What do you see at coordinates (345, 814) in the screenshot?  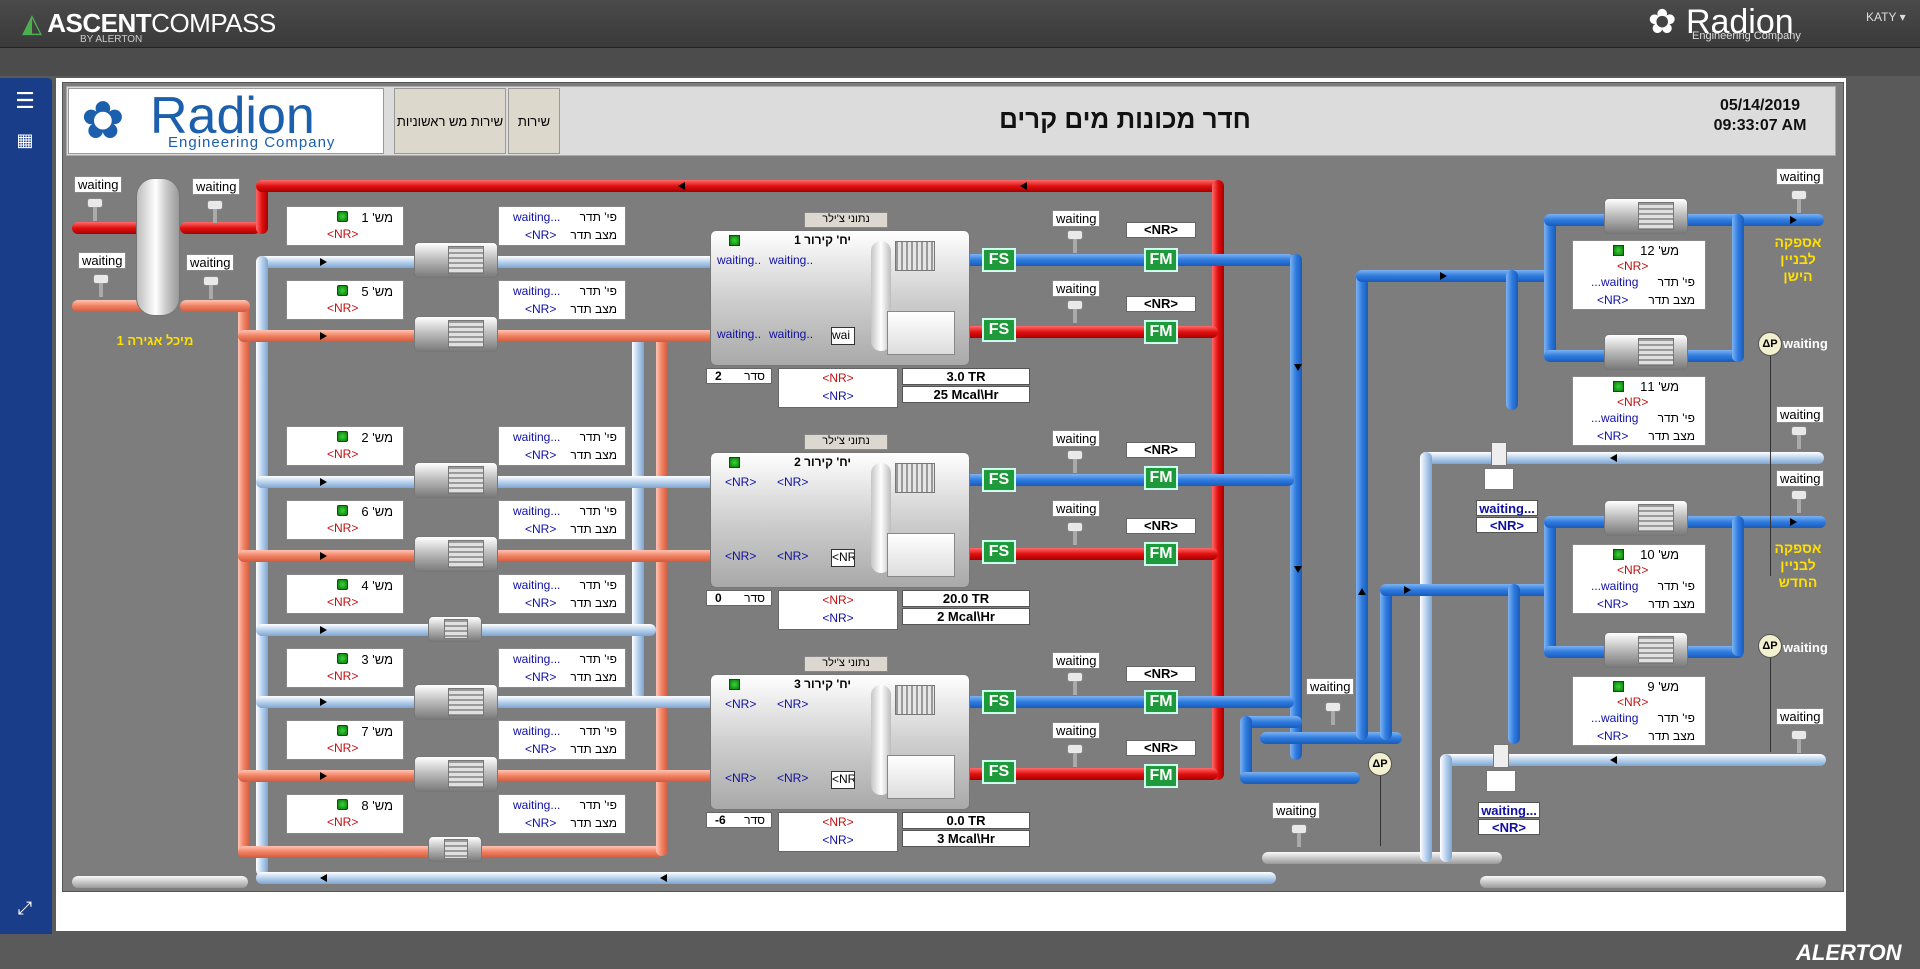 I see `pump-status-8: מש' 8 <NR>` at bounding box center [345, 814].